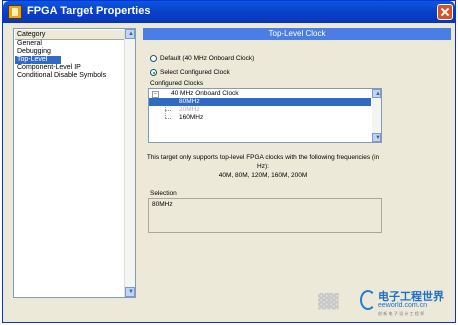 The height and width of the screenshot is (325, 458). I want to click on selection-value: 80MHz, so click(162, 204).